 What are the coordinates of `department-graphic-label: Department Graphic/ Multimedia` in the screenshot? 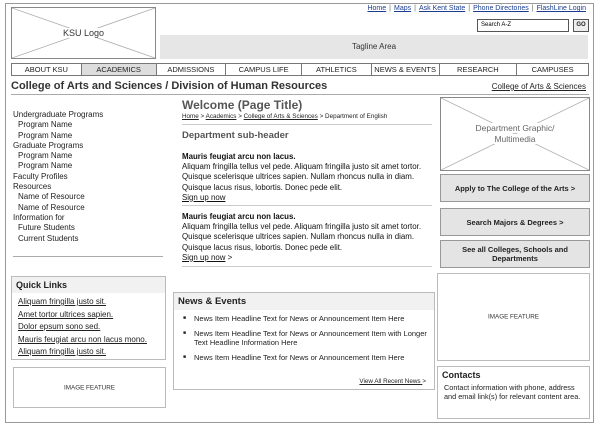 It's located at (515, 133).